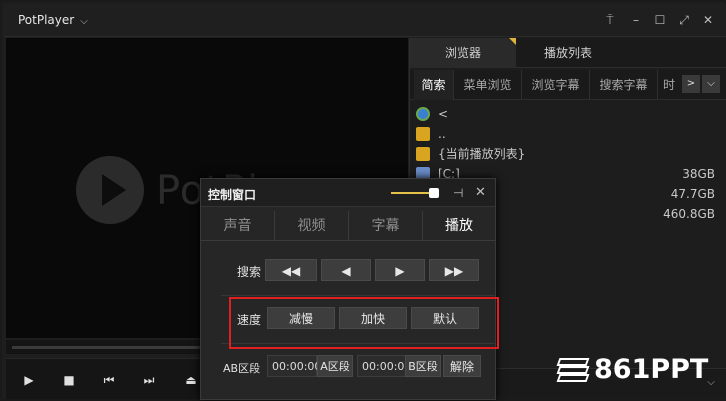 This screenshot has height=401, width=726. What do you see at coordinates (29, 380) in the screenshot?
I see `play-icon: ▶` at bounding box center [29, 380].